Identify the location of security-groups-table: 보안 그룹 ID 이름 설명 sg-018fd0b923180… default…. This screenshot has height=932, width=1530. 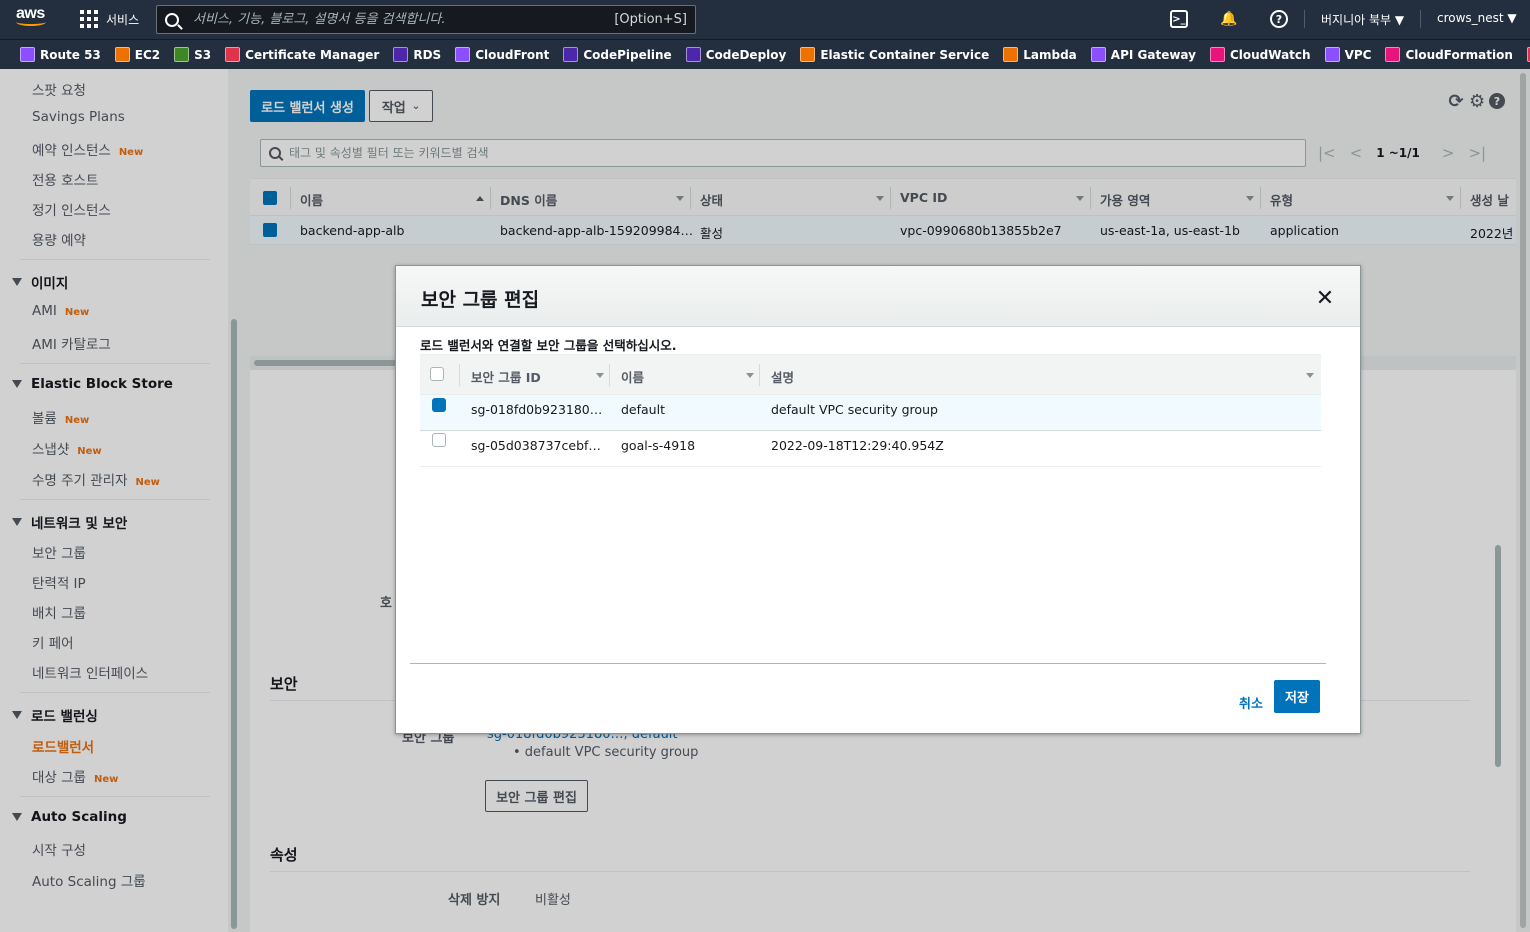
(870, 410).